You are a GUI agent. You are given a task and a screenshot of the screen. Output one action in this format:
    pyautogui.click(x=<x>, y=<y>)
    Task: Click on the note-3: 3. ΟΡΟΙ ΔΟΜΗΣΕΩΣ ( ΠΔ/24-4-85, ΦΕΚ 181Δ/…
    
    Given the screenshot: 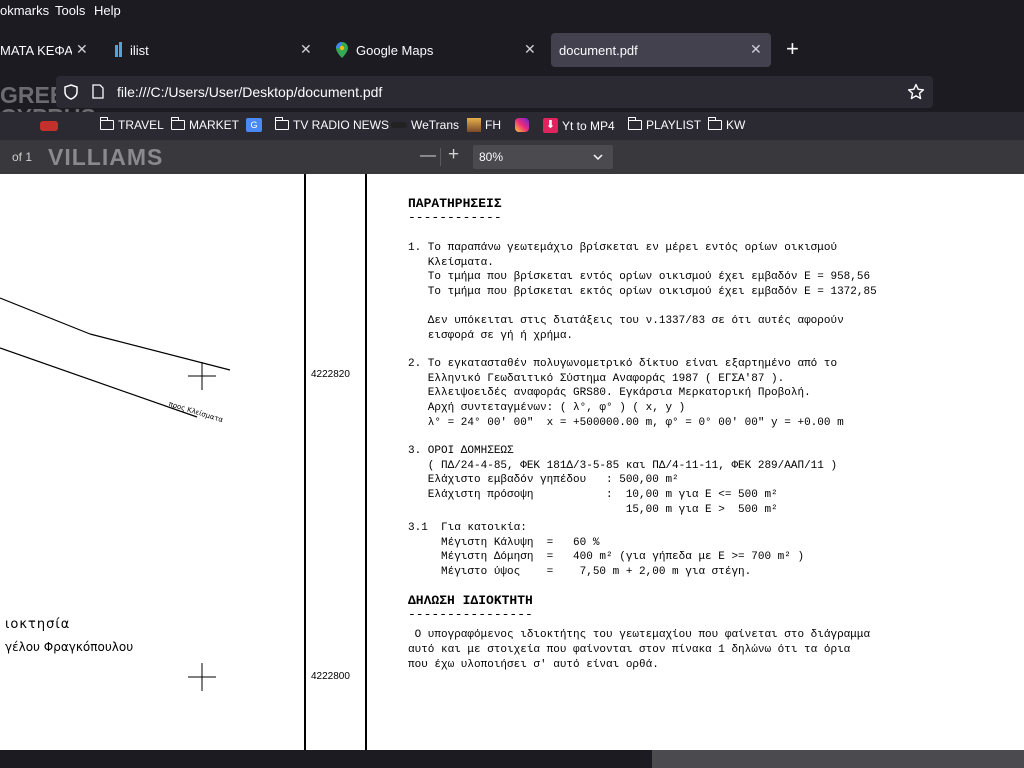 What is the action you would take?
    pyautogui.click(x=678, y=480)
    